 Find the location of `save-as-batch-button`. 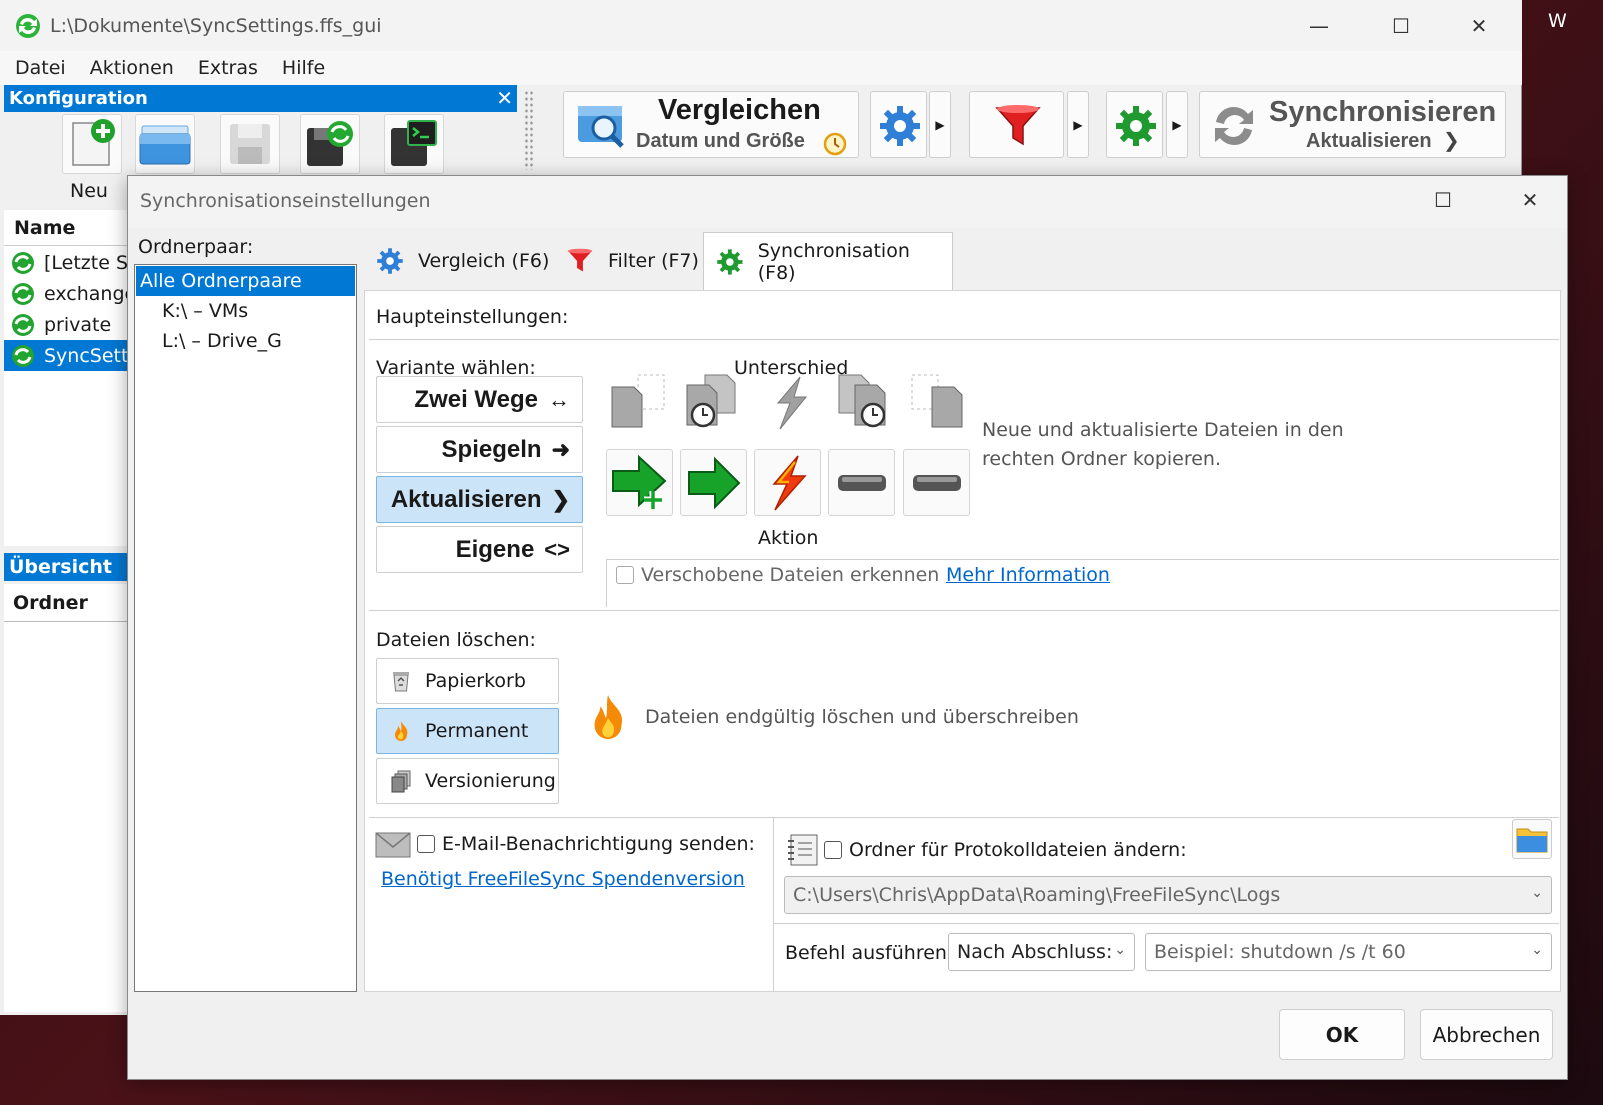

save-as-batch-button is located at coordinates (330, 144).